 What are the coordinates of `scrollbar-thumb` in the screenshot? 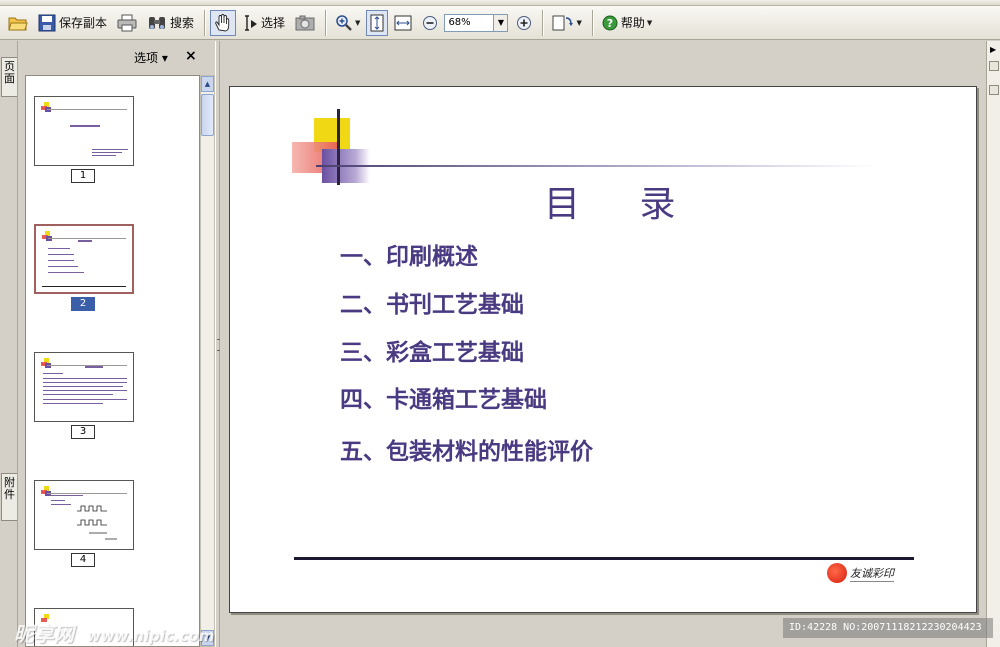 It's located at (207, 115).